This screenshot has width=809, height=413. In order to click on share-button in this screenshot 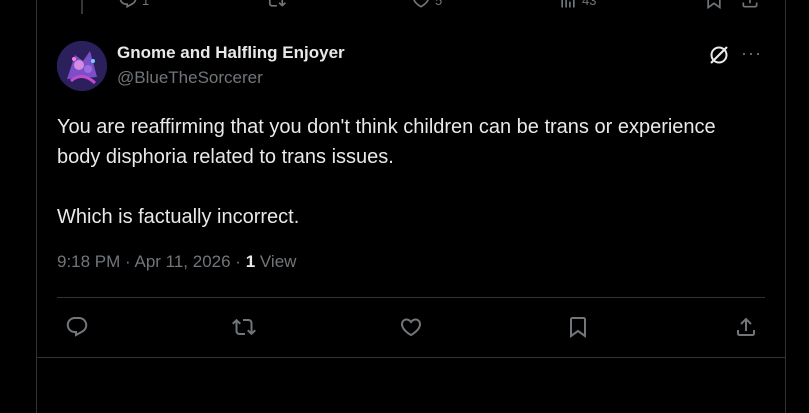, I will do `click(746, 327)`.